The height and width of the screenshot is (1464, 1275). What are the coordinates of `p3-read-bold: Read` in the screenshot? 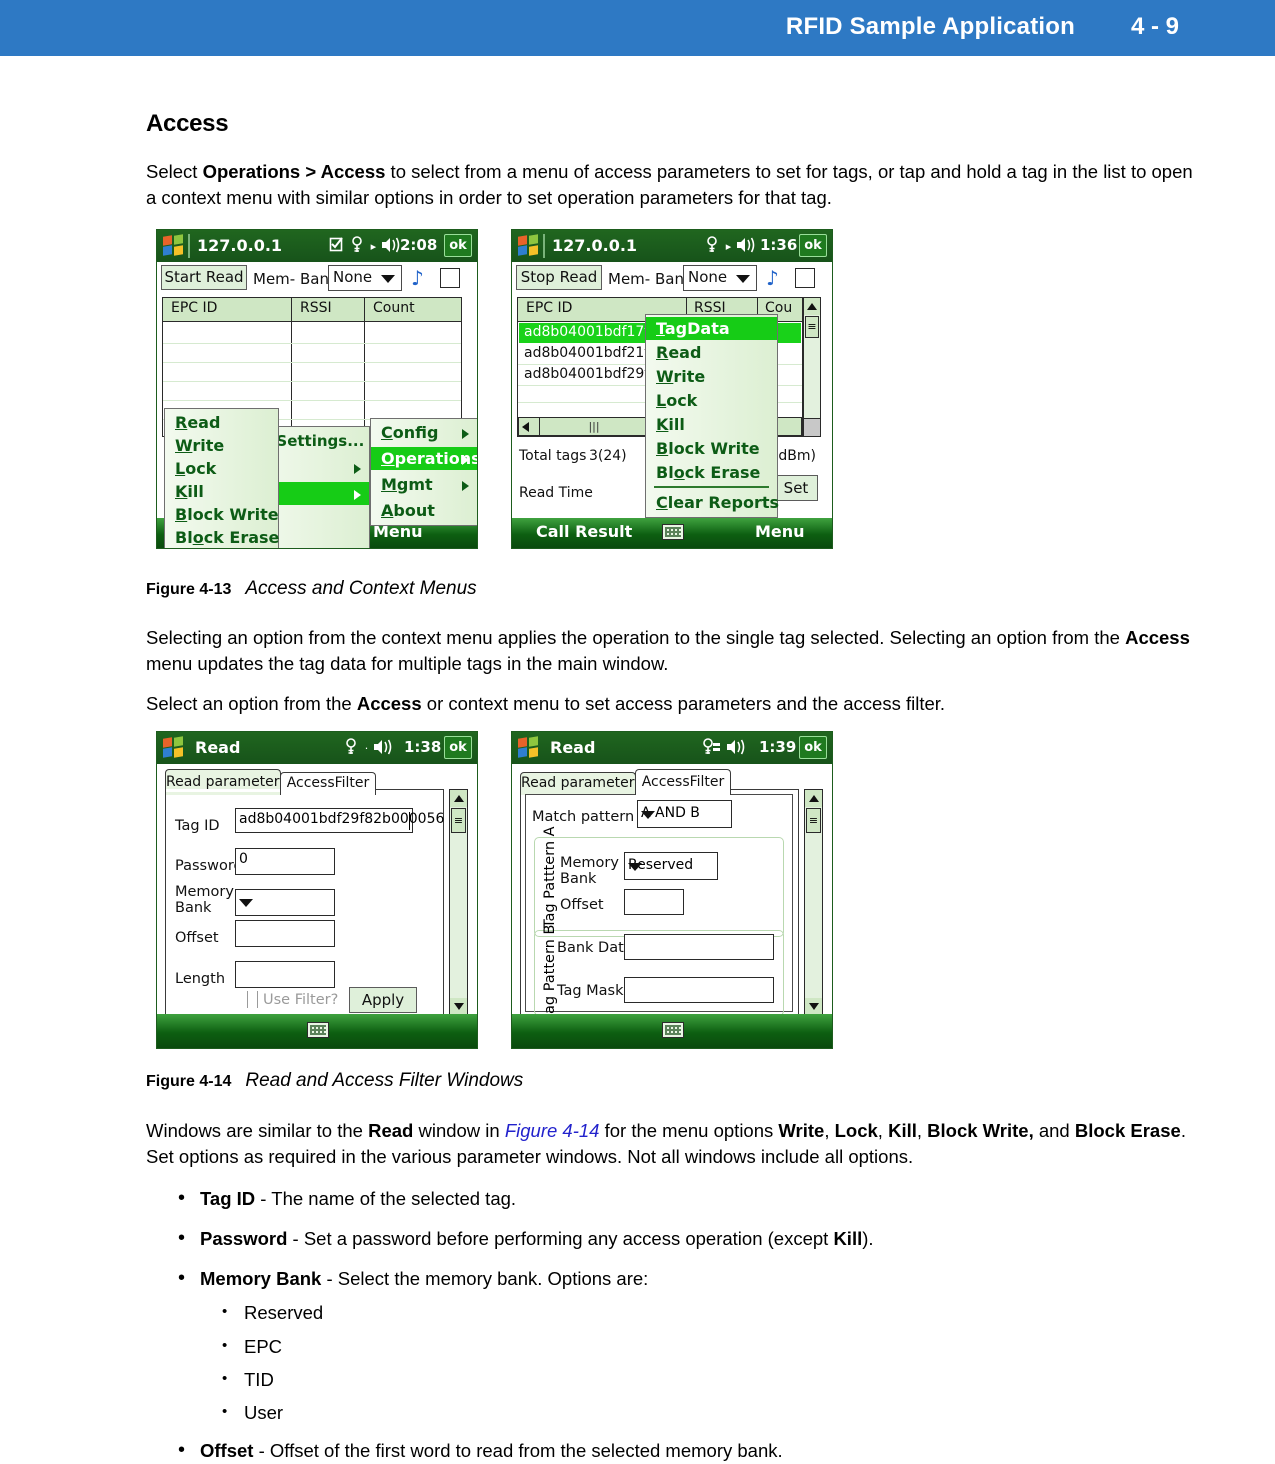 It's located at (391, 1130).